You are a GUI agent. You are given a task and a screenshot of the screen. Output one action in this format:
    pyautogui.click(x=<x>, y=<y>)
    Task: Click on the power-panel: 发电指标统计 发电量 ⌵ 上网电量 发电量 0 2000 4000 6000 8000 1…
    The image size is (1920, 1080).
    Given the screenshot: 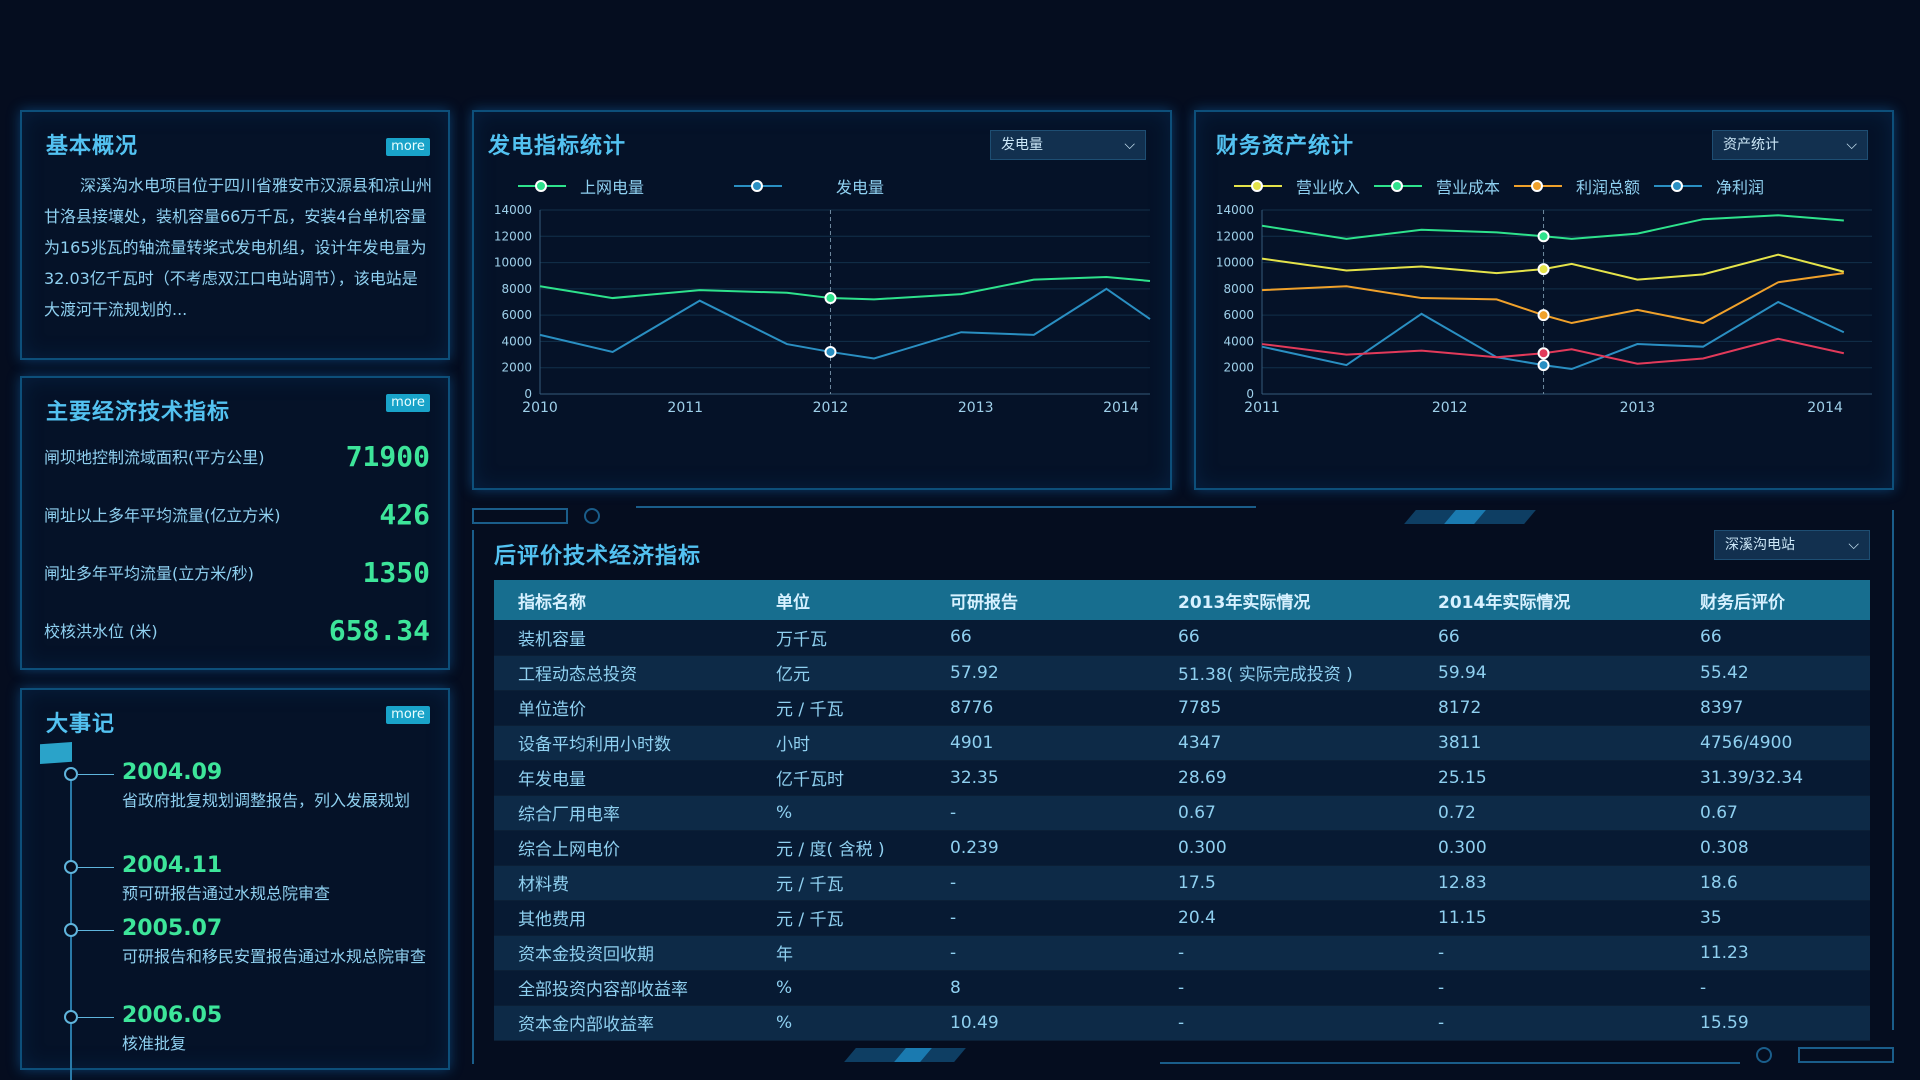 What is the action you would take?
    pyautogui.click(x=822, y=300)
    